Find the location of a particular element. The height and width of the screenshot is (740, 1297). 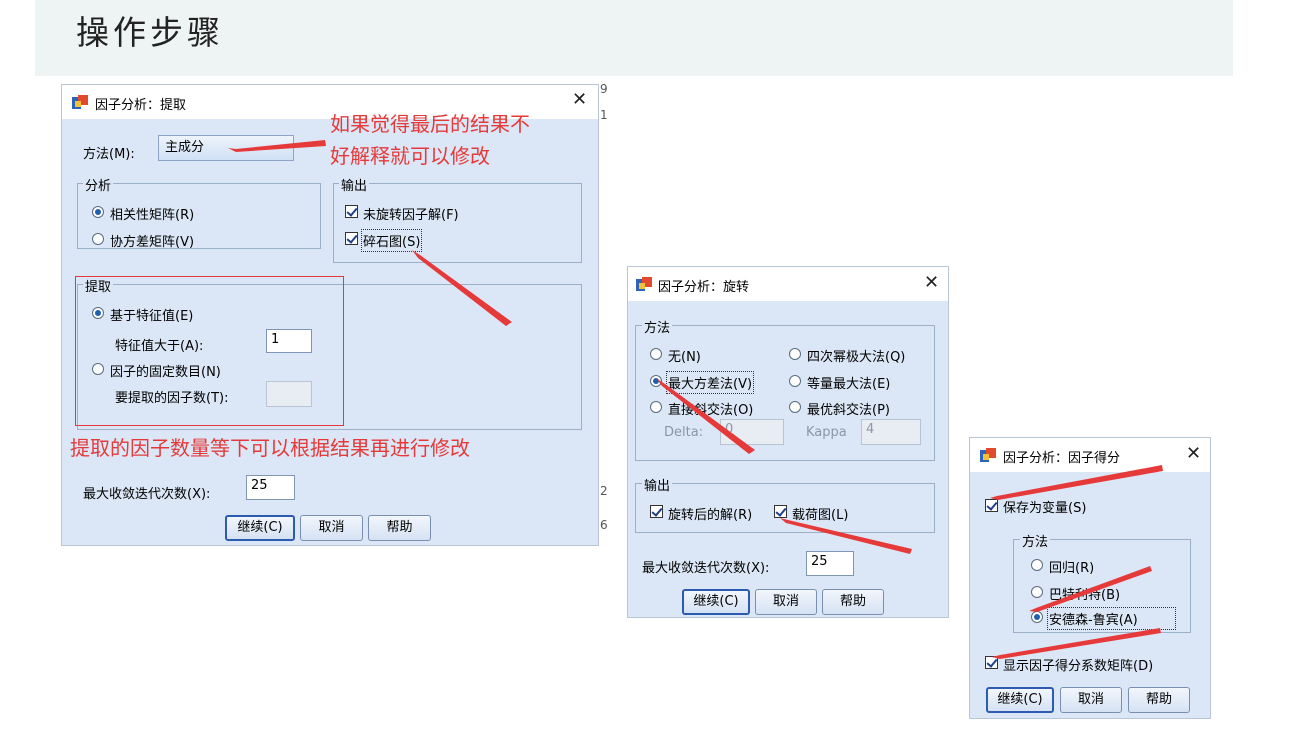

kappa-label: Kappa is located at coordinates (826, 432).